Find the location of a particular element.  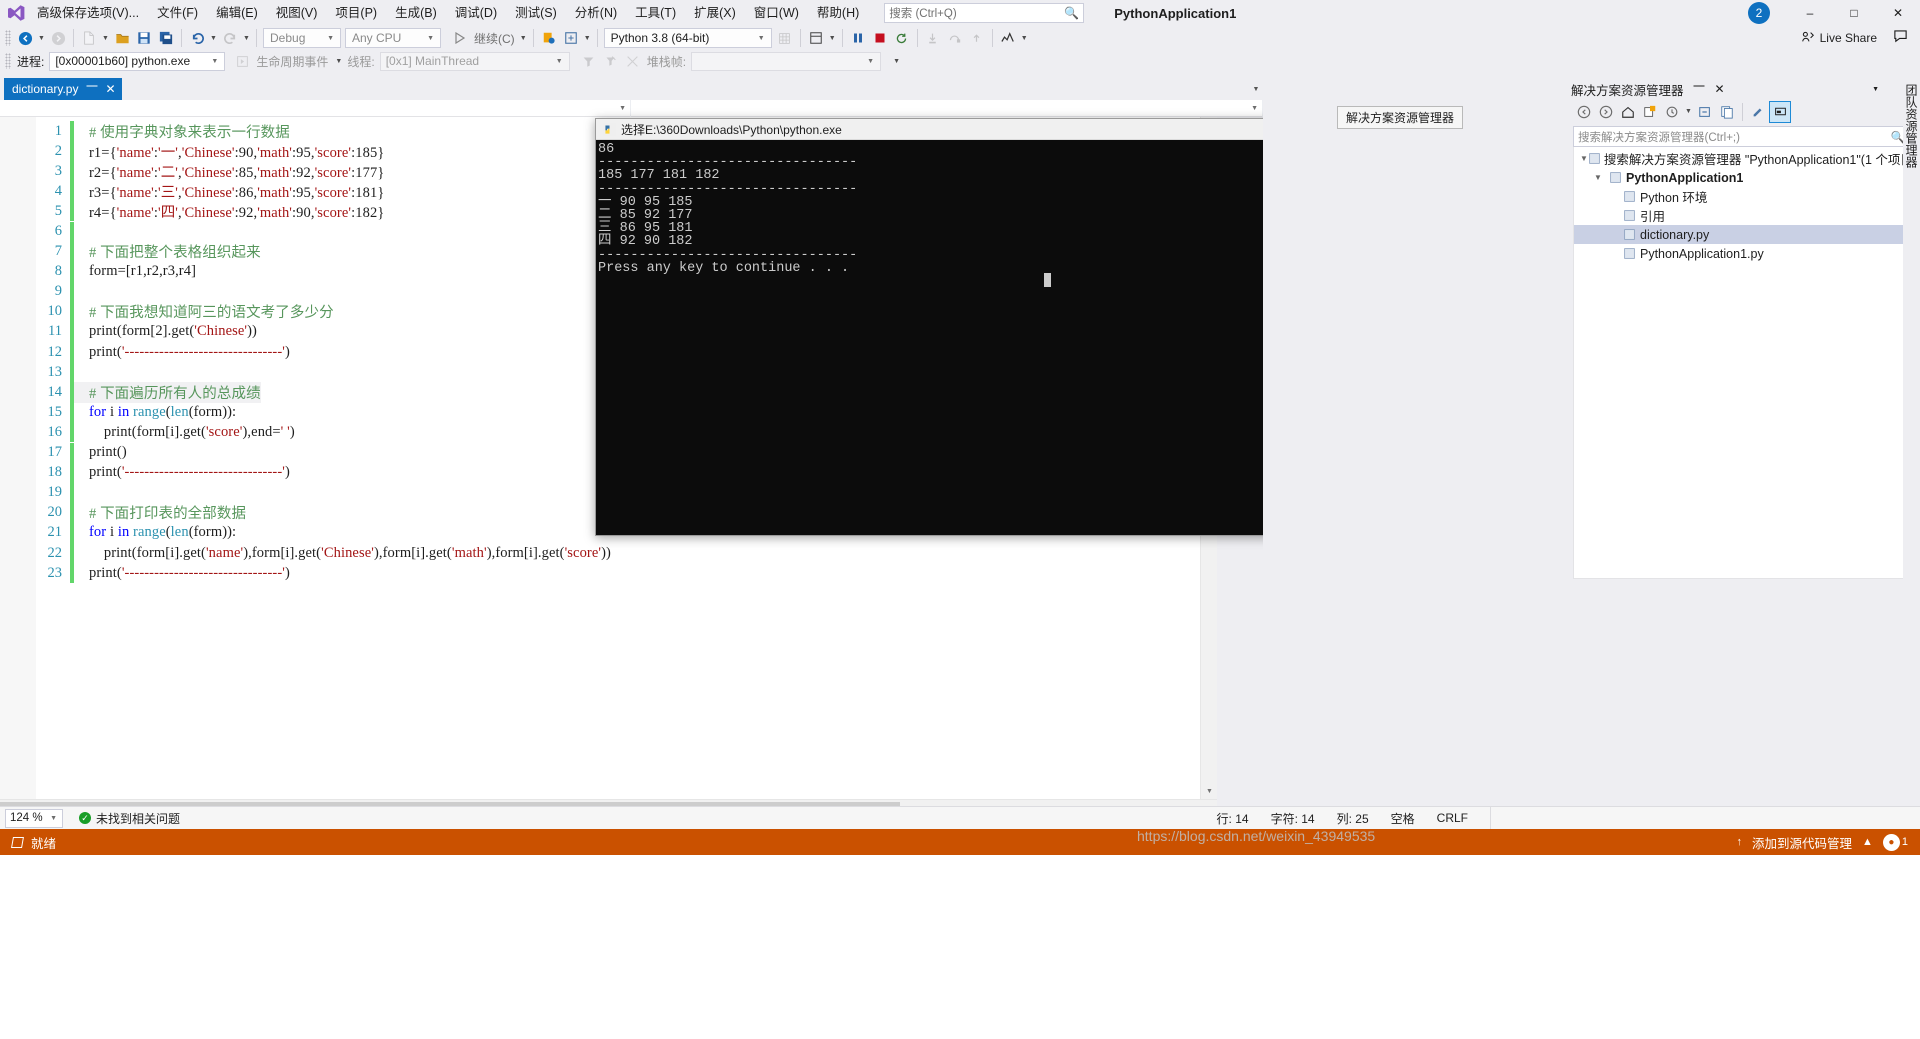

indentation-indicator: 空格 is located at coordinates (1403, 818).